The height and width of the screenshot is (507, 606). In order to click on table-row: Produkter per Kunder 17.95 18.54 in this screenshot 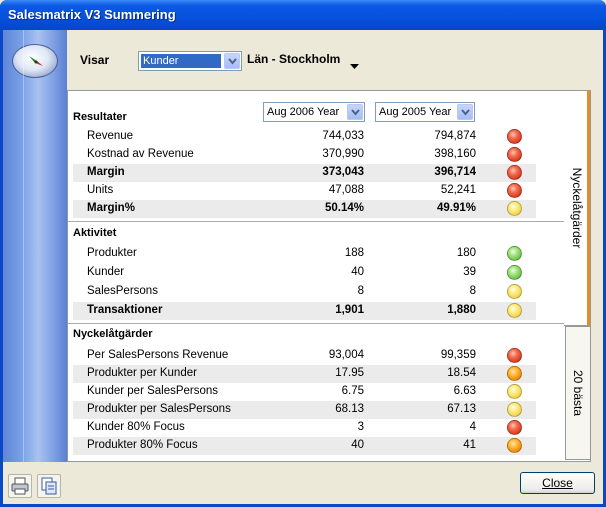, I will do `click(304, 374)`.